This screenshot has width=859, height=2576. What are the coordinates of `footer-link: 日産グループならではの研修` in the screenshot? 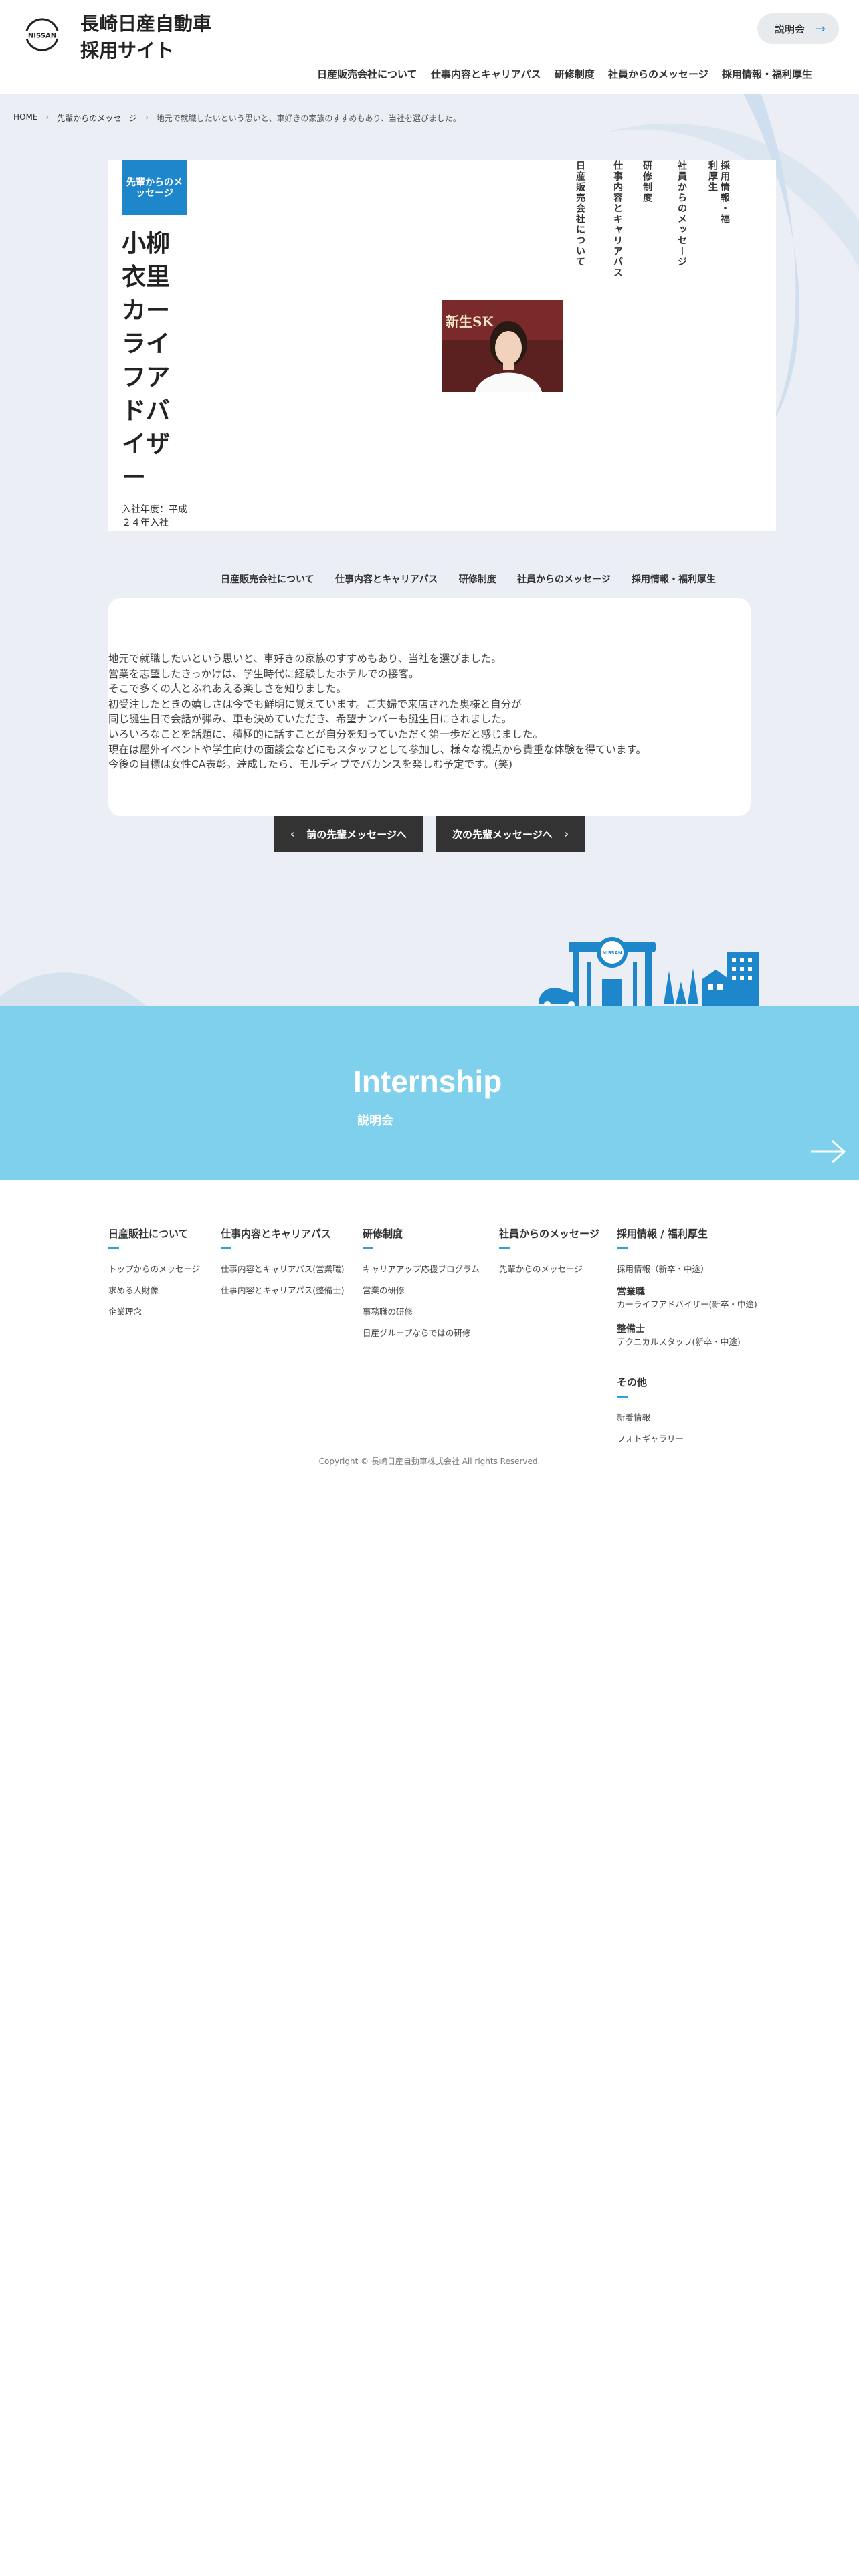 It's located at (422, 1333).